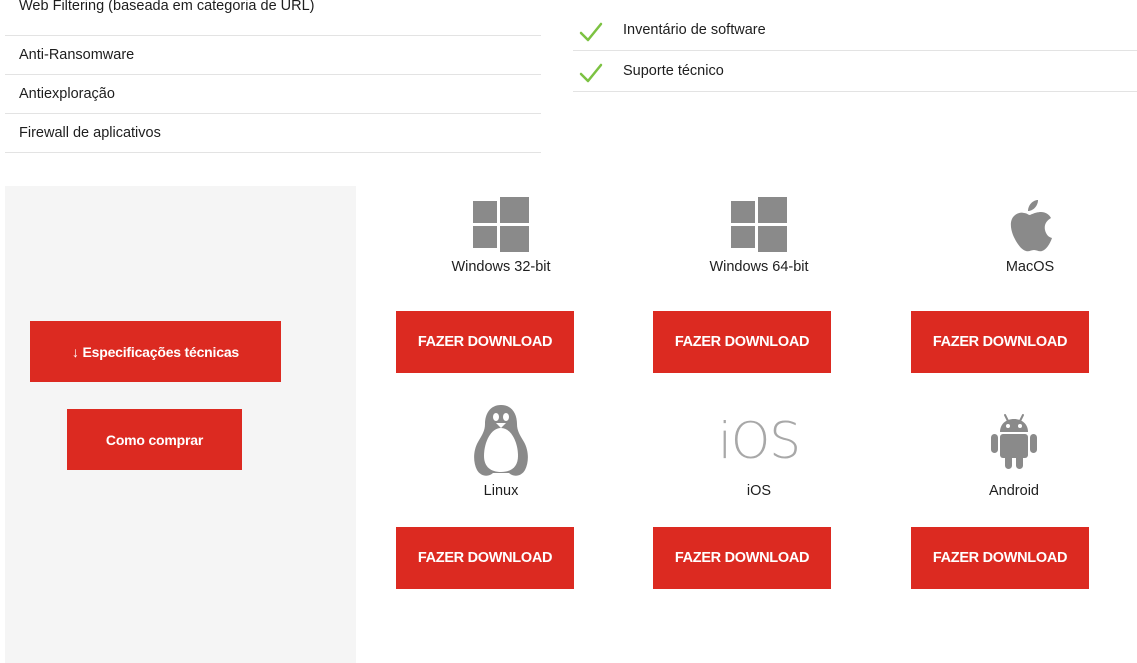 The height and width of the screenshot is (663, 1137). I want to click on platform-windows-32: Windows 32-bit, so click(501, 234).